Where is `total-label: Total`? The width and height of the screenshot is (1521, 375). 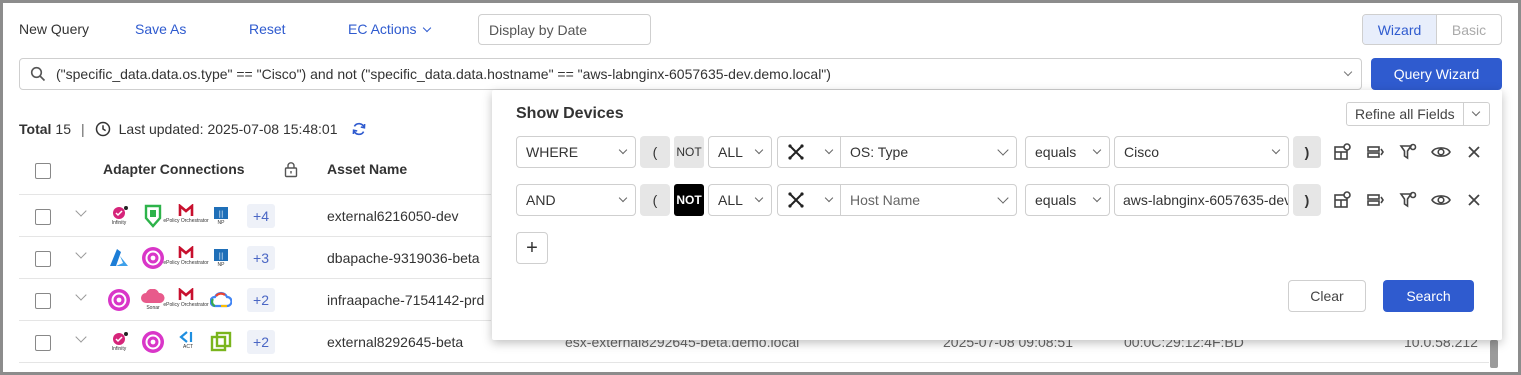
total-label: Total is located at coordinates (35, 129).